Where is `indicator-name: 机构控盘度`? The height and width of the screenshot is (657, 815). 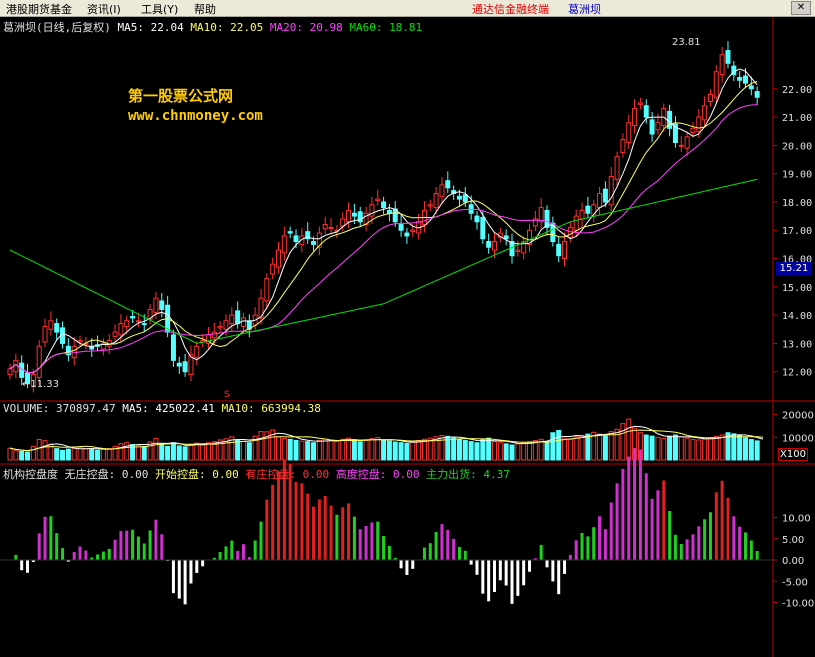 indicator-name: 机构控盘度 is located at coordinates (30, 474).